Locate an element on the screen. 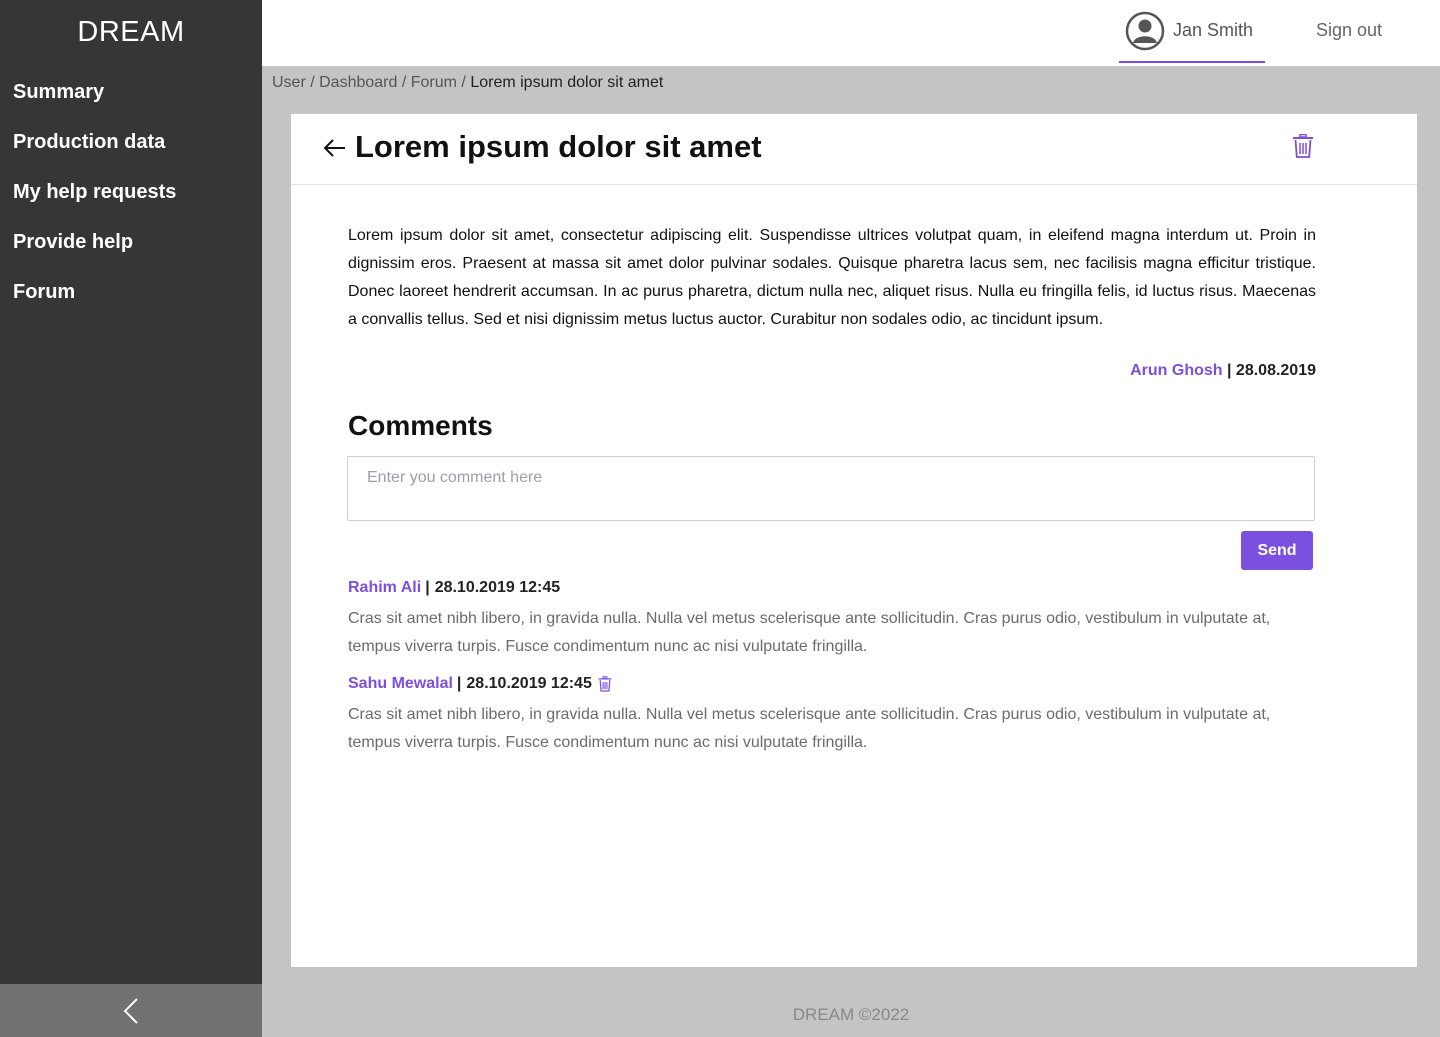 The height and width of the screenshot is (1037, 1440). post-date: 28.08.2019 is located at coordinates (1275, 370).